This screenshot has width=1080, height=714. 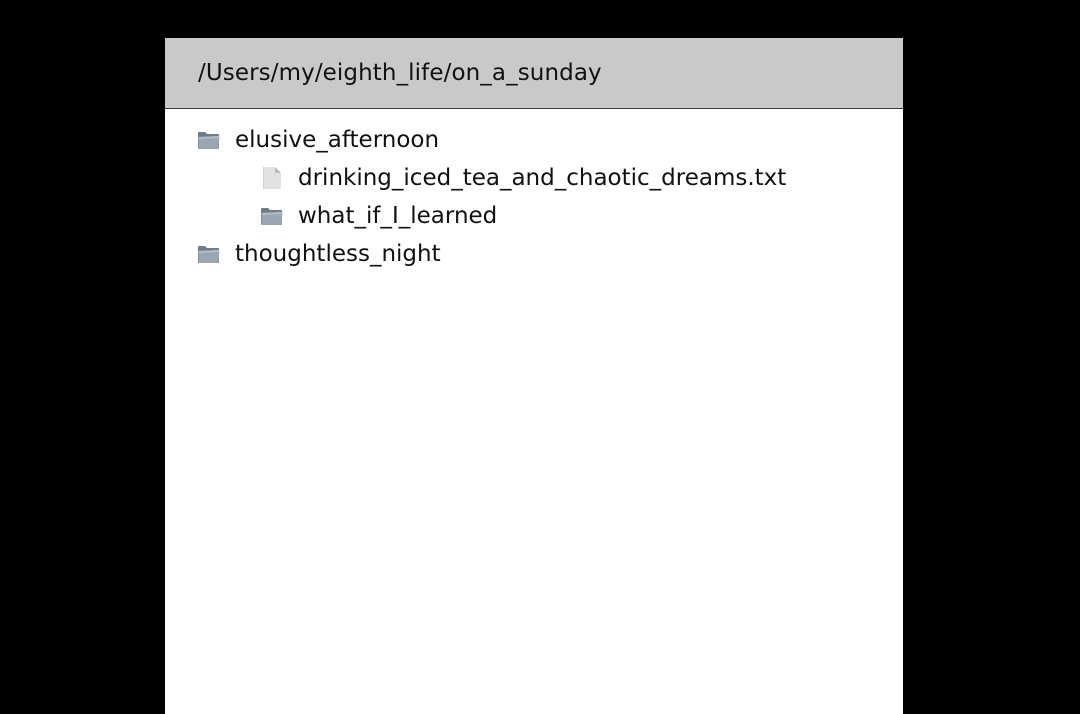 I want to click on tree-item-drinking-iced-tea: drinking_iced_tea_and_chaotic_dreams.txt, so click(x=534, y=178).